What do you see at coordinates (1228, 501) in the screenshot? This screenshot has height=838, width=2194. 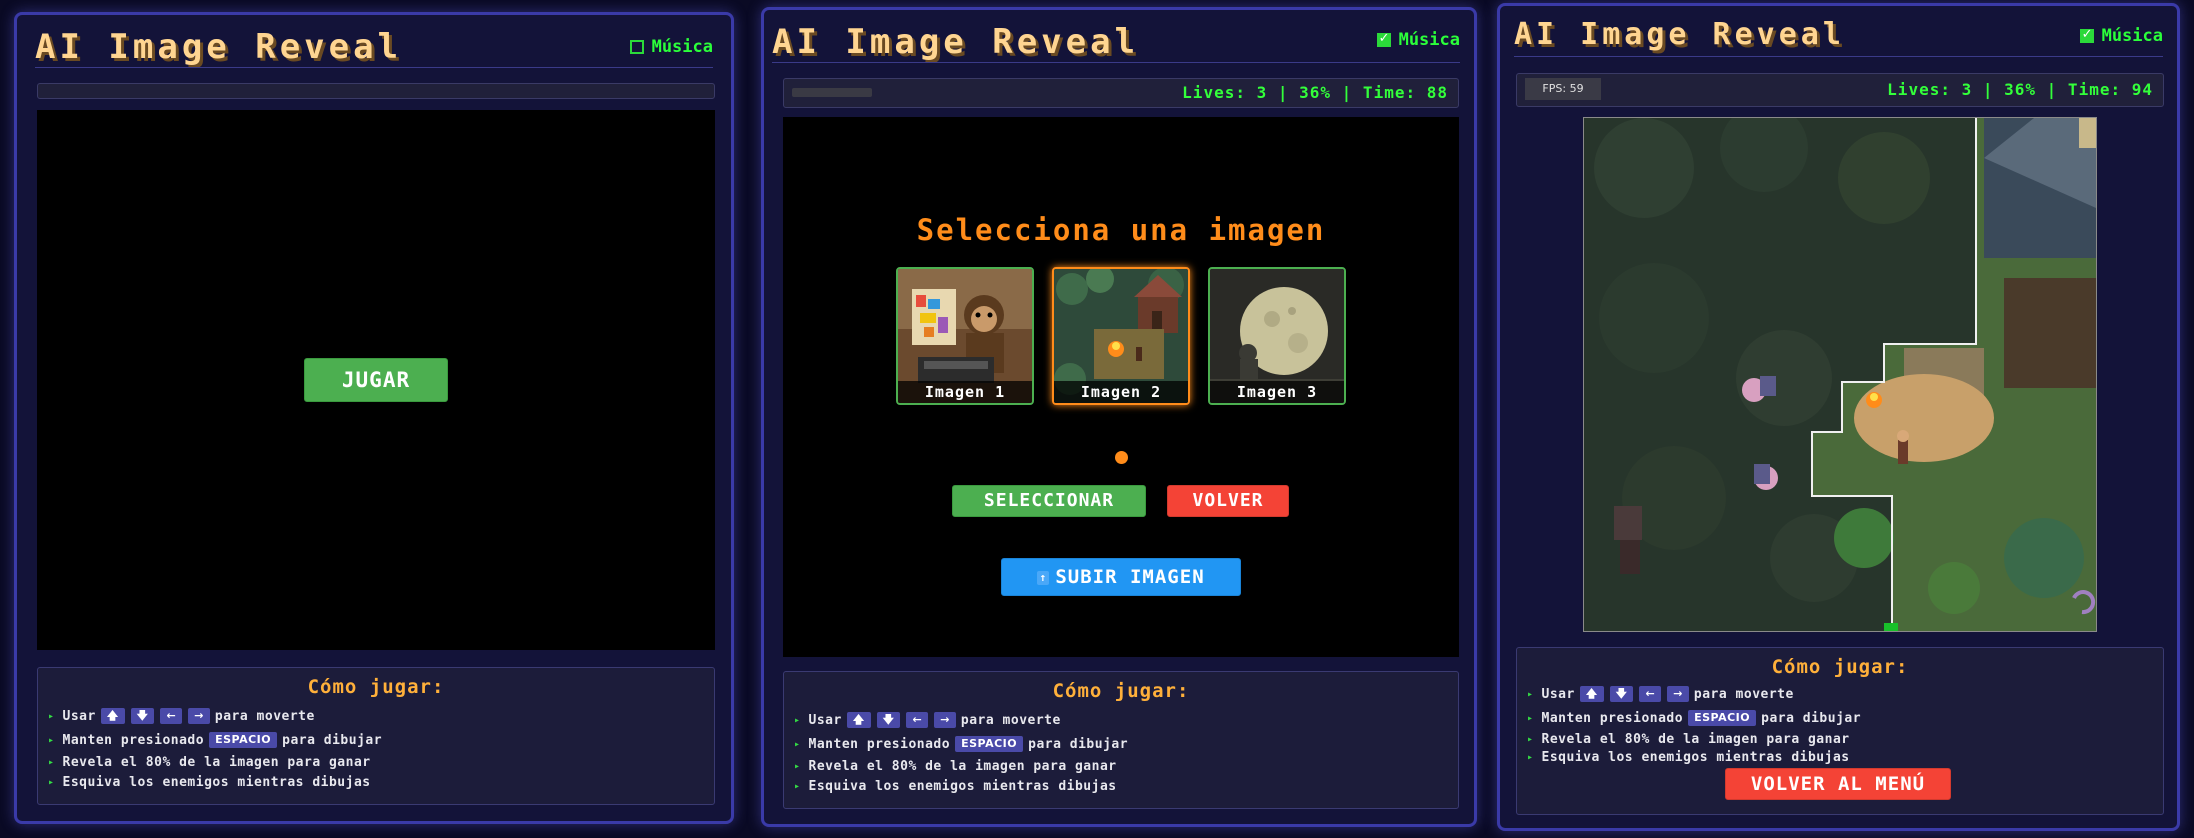 I see `back-button: VOLVER` at bounding box center [1228, 501].